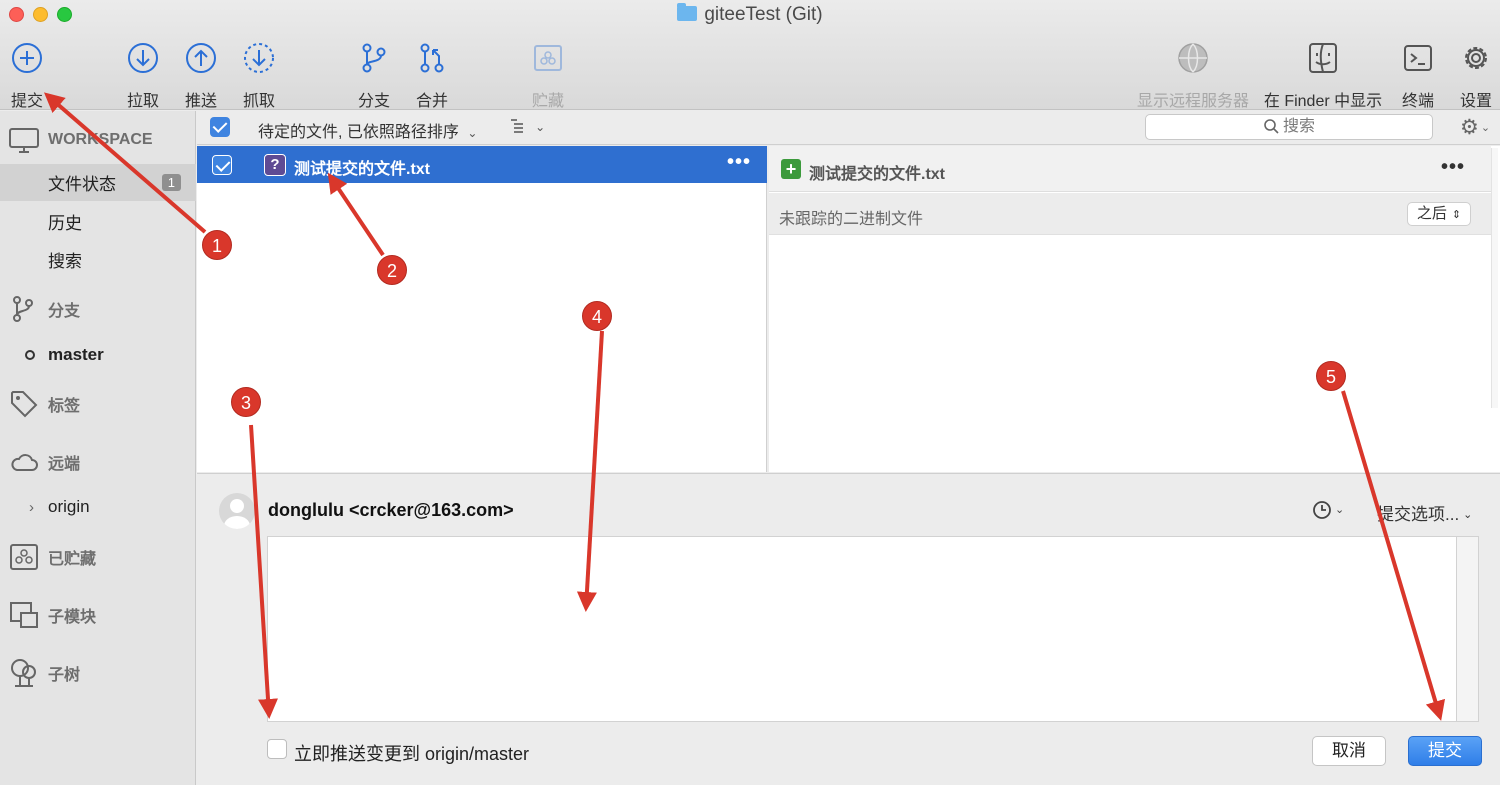 The image size is (1500, 785). I want to click on annotation-marker-4: 4, so click(597, 316).